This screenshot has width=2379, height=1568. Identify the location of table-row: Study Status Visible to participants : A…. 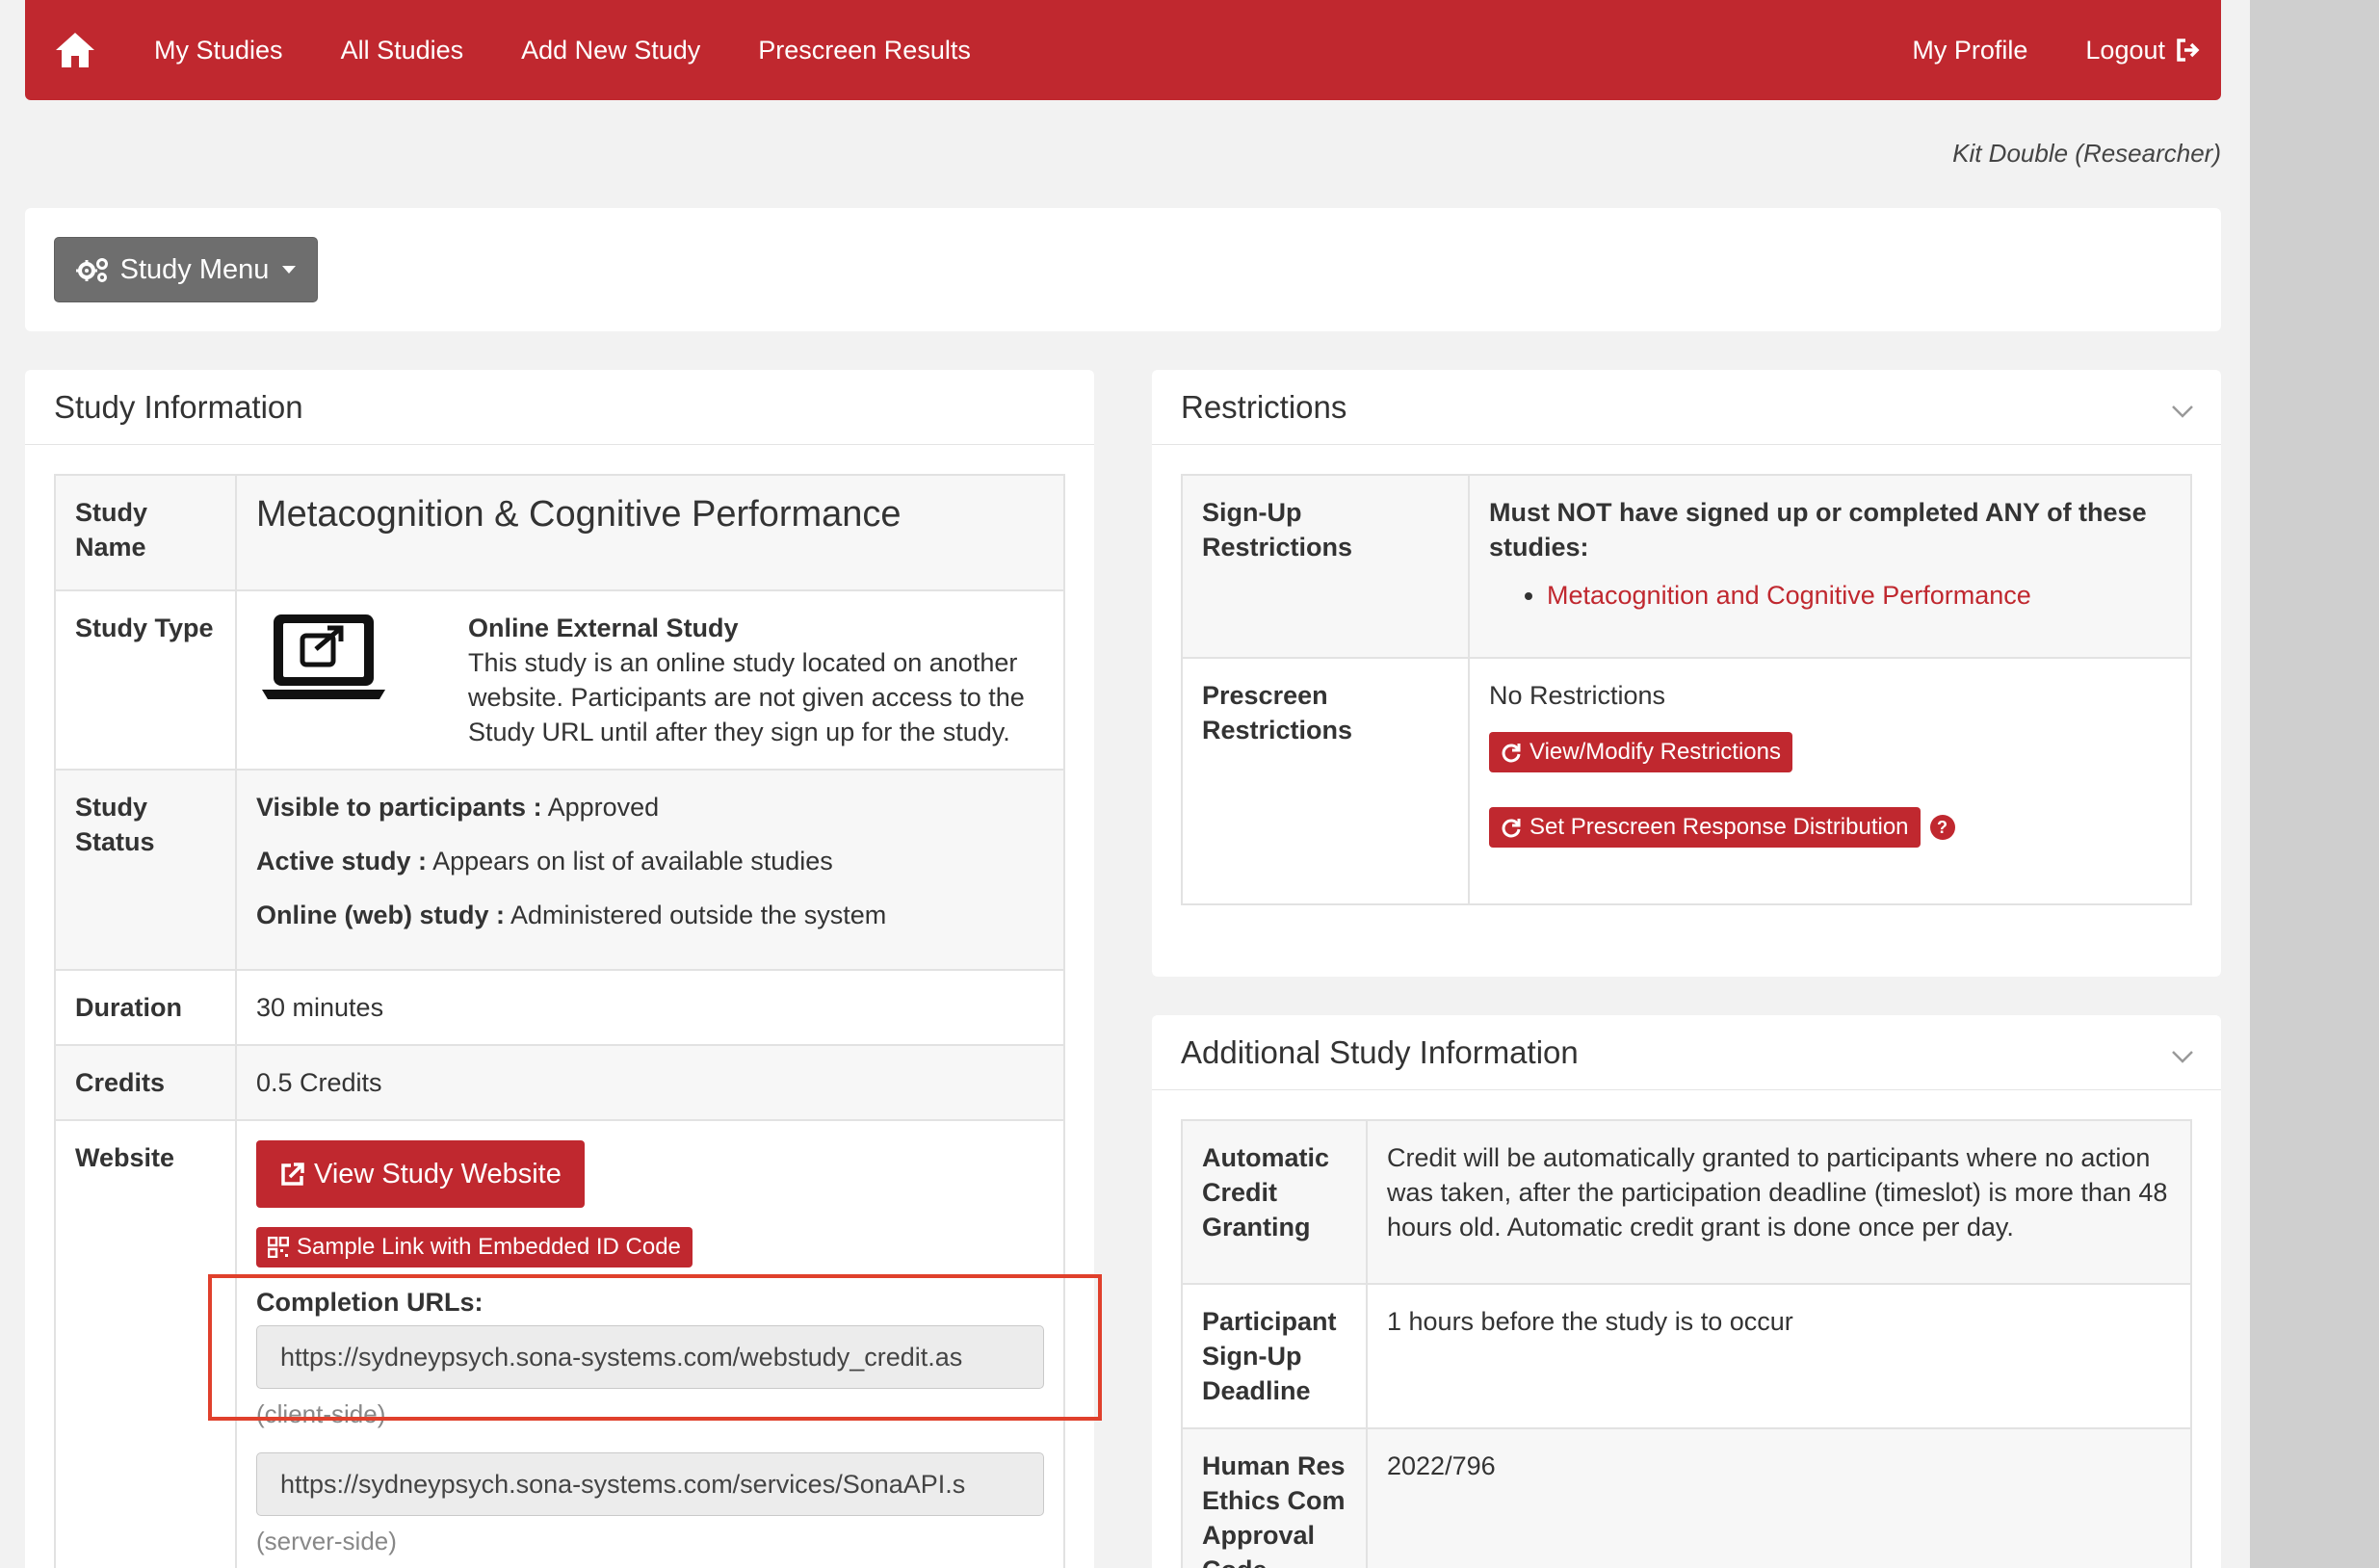
(559, 870).